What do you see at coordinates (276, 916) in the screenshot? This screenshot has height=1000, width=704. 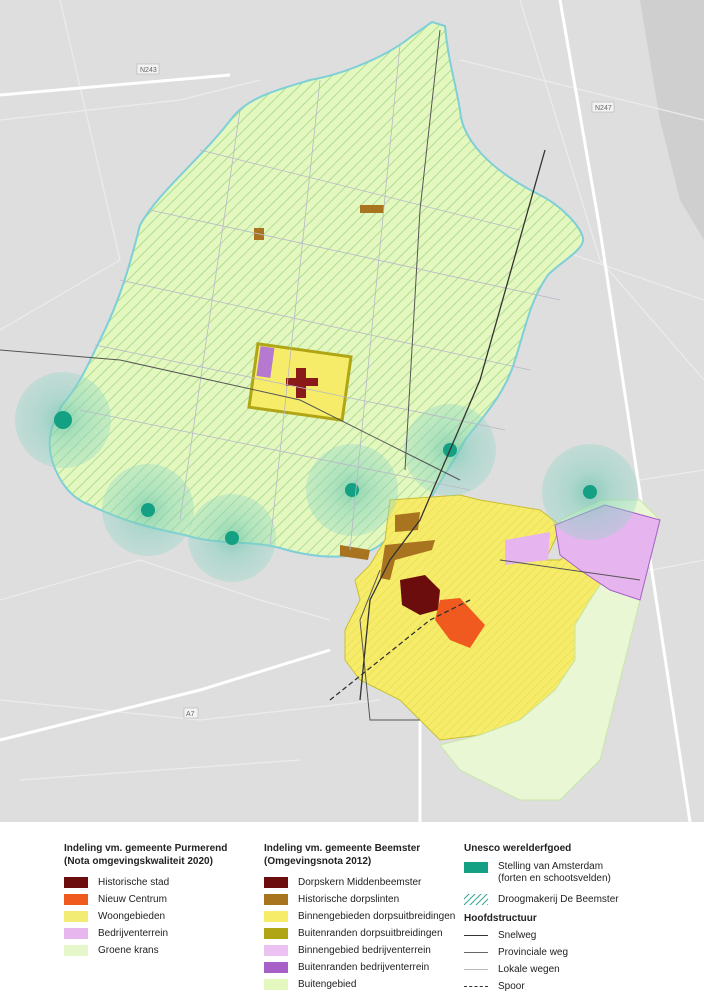 I see `swatch-binnengebieden-dorp` at bounding box center [276, 916].